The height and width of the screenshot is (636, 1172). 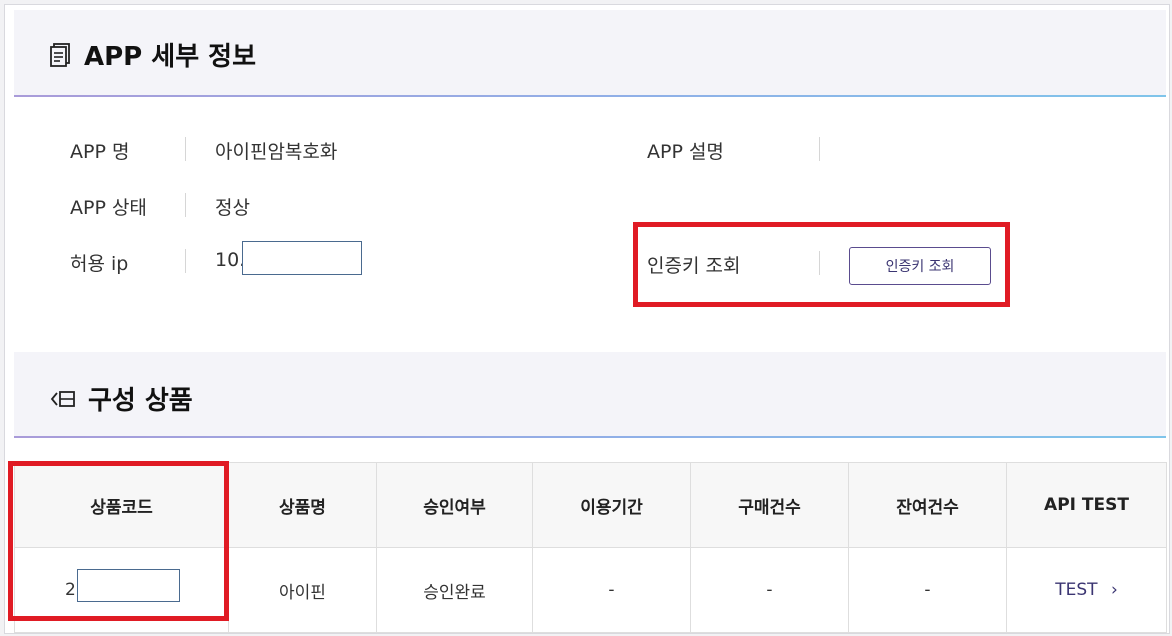 I want to click on highlight-auth-key, so click(x=821, y=264).